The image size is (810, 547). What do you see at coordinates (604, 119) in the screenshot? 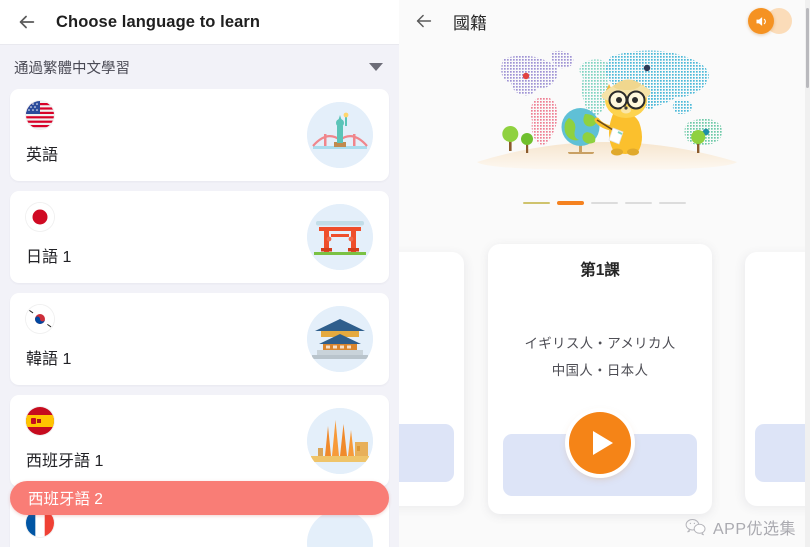
I see `world-map-globe-mascot-illustration` at bounding box center [604, 119].